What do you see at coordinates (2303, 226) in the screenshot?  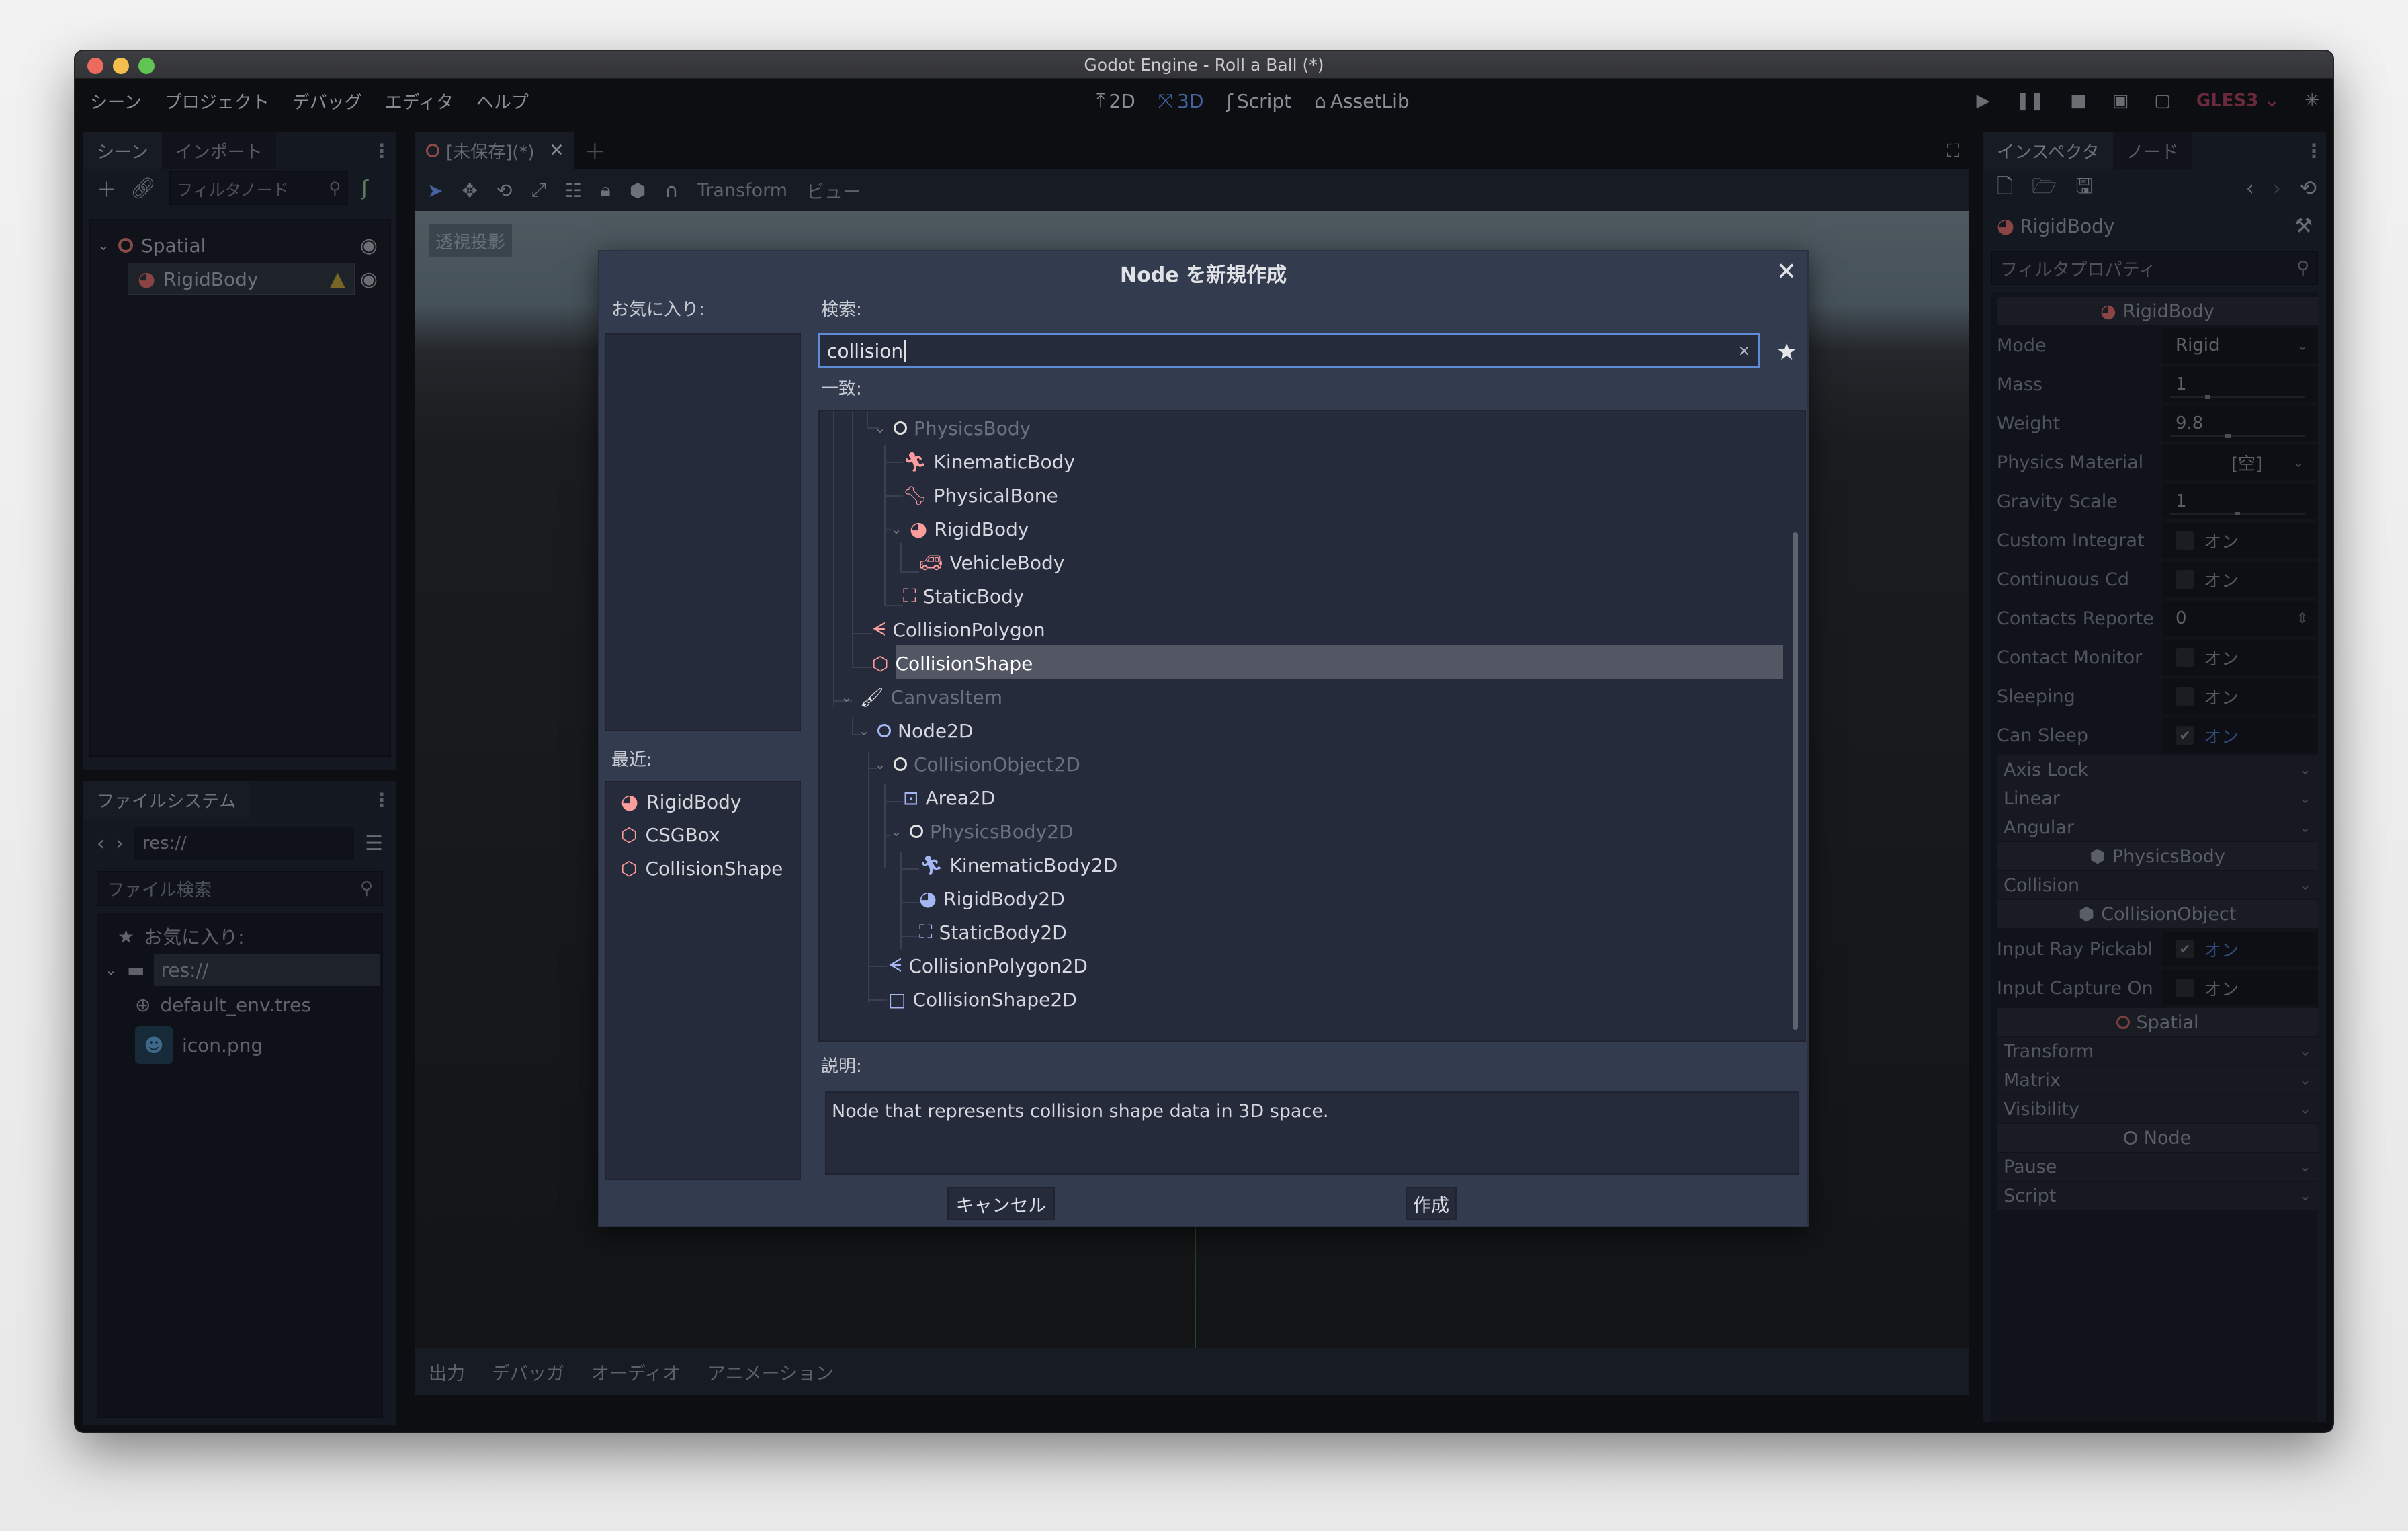 I see `object-properties-icon: ⚒` at bounding box center [2303, 226].